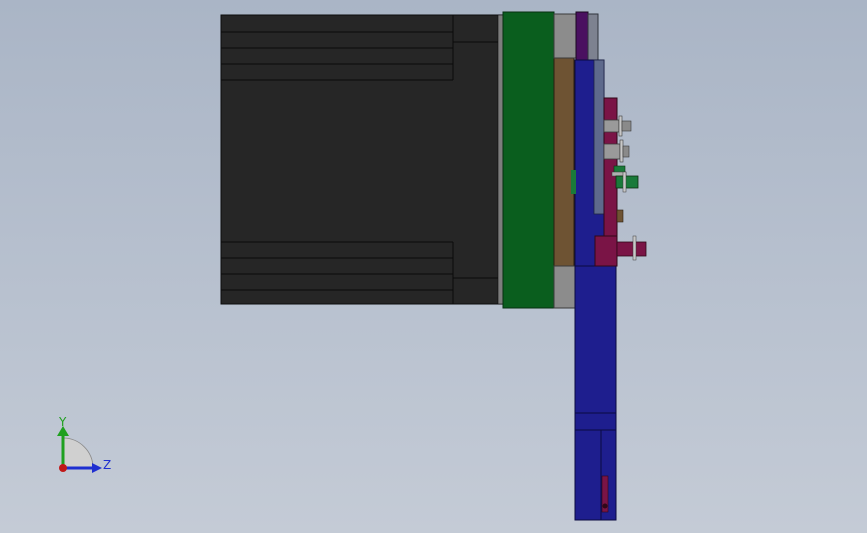 This screenshot has height=533, width=867. Describe the element at coordinates (599, 137) in the screenshot. I see `bracket-shaft-strip` at that location.